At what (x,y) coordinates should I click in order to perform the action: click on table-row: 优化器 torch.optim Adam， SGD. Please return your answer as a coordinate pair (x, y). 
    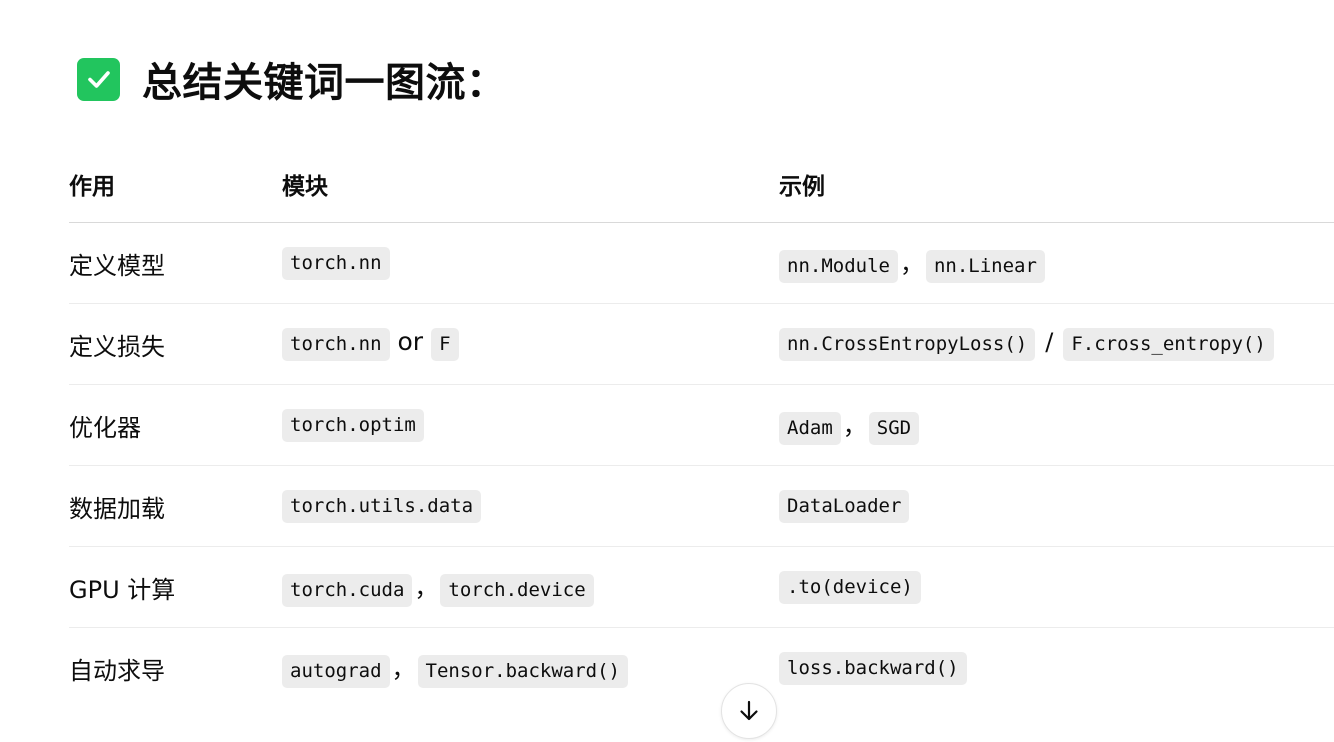
    Looking at the image, I should click on (701, 425).